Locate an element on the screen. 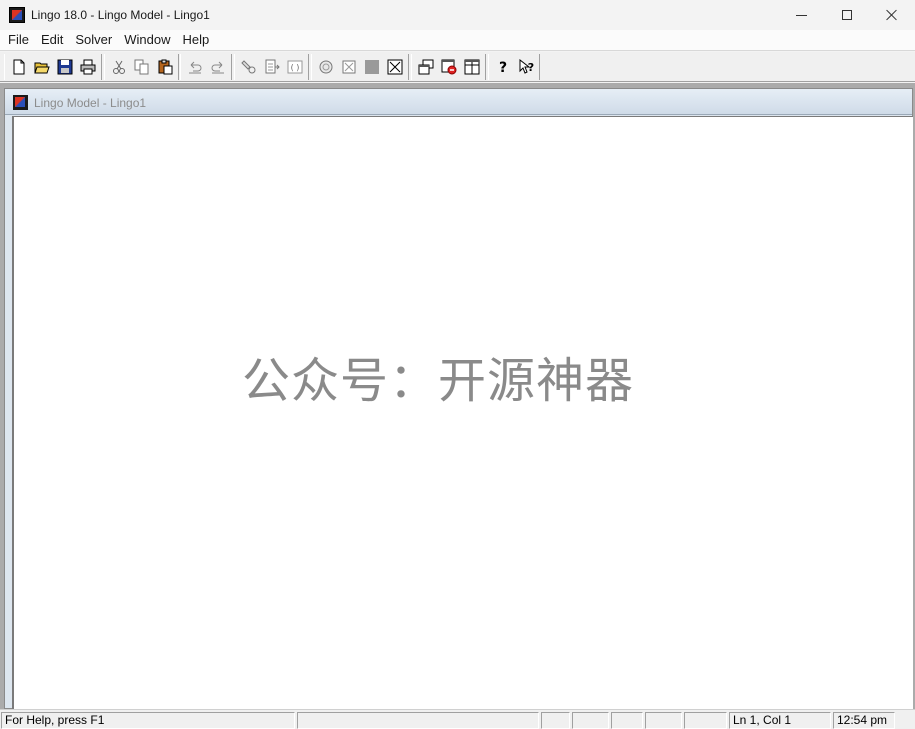  close-solution-button is located at coordinates (349, 67).